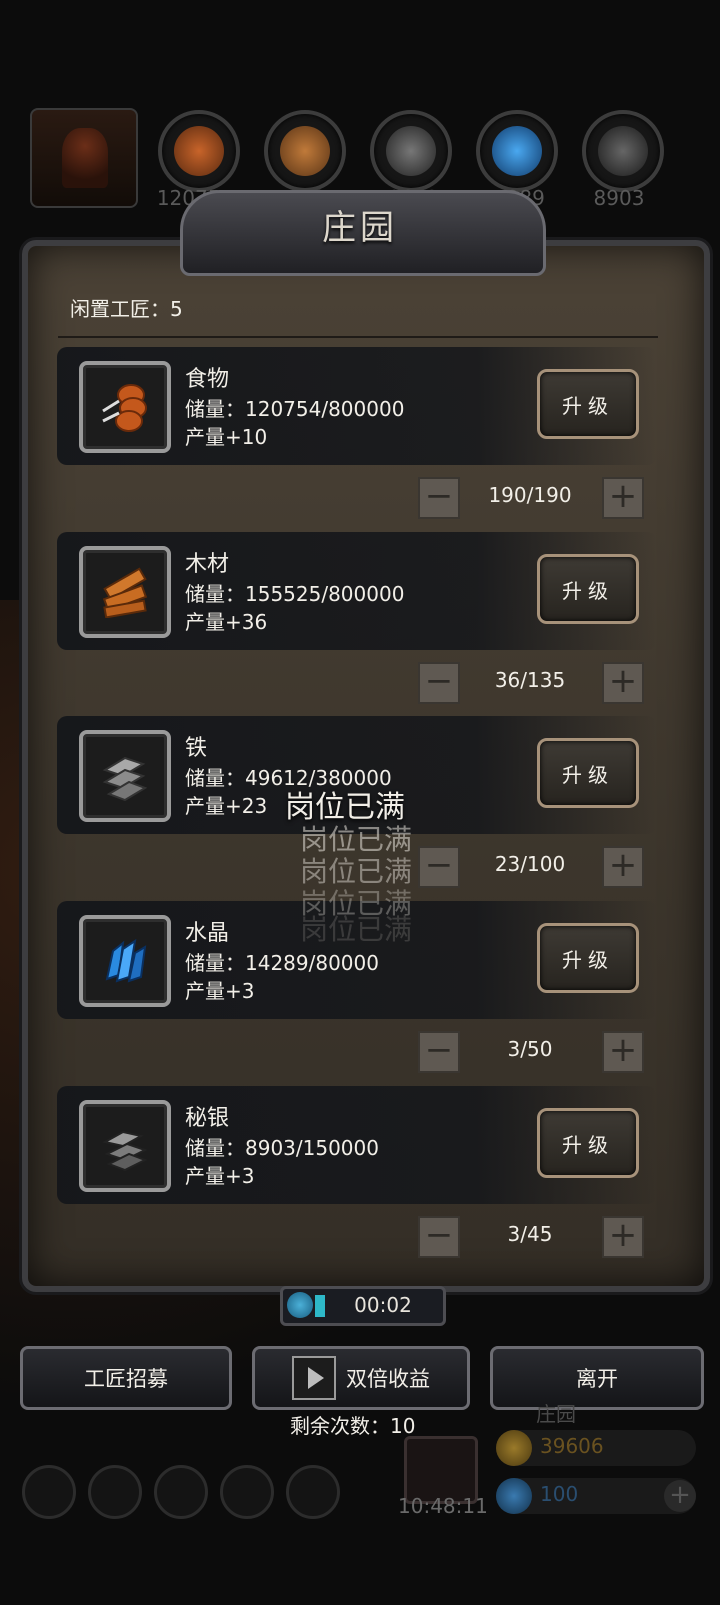 Image resolution: width=720 pixels, height=1605 pixels. I want to click on map-icon, so click(181, 1492).